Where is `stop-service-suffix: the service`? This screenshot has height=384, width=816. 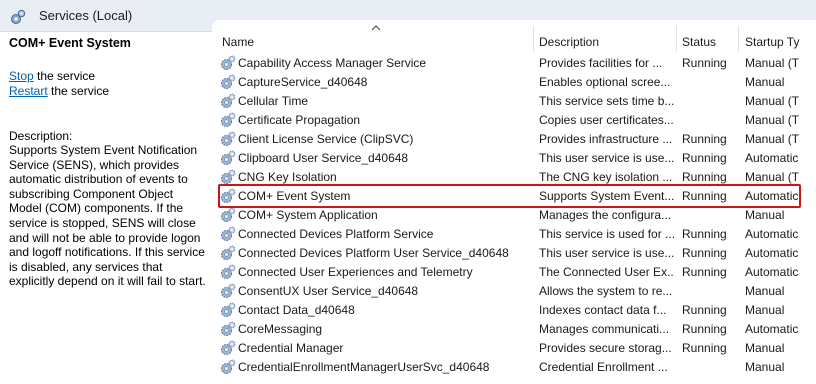 stop-service-suffix: the service is located at coordinates (64, 76).